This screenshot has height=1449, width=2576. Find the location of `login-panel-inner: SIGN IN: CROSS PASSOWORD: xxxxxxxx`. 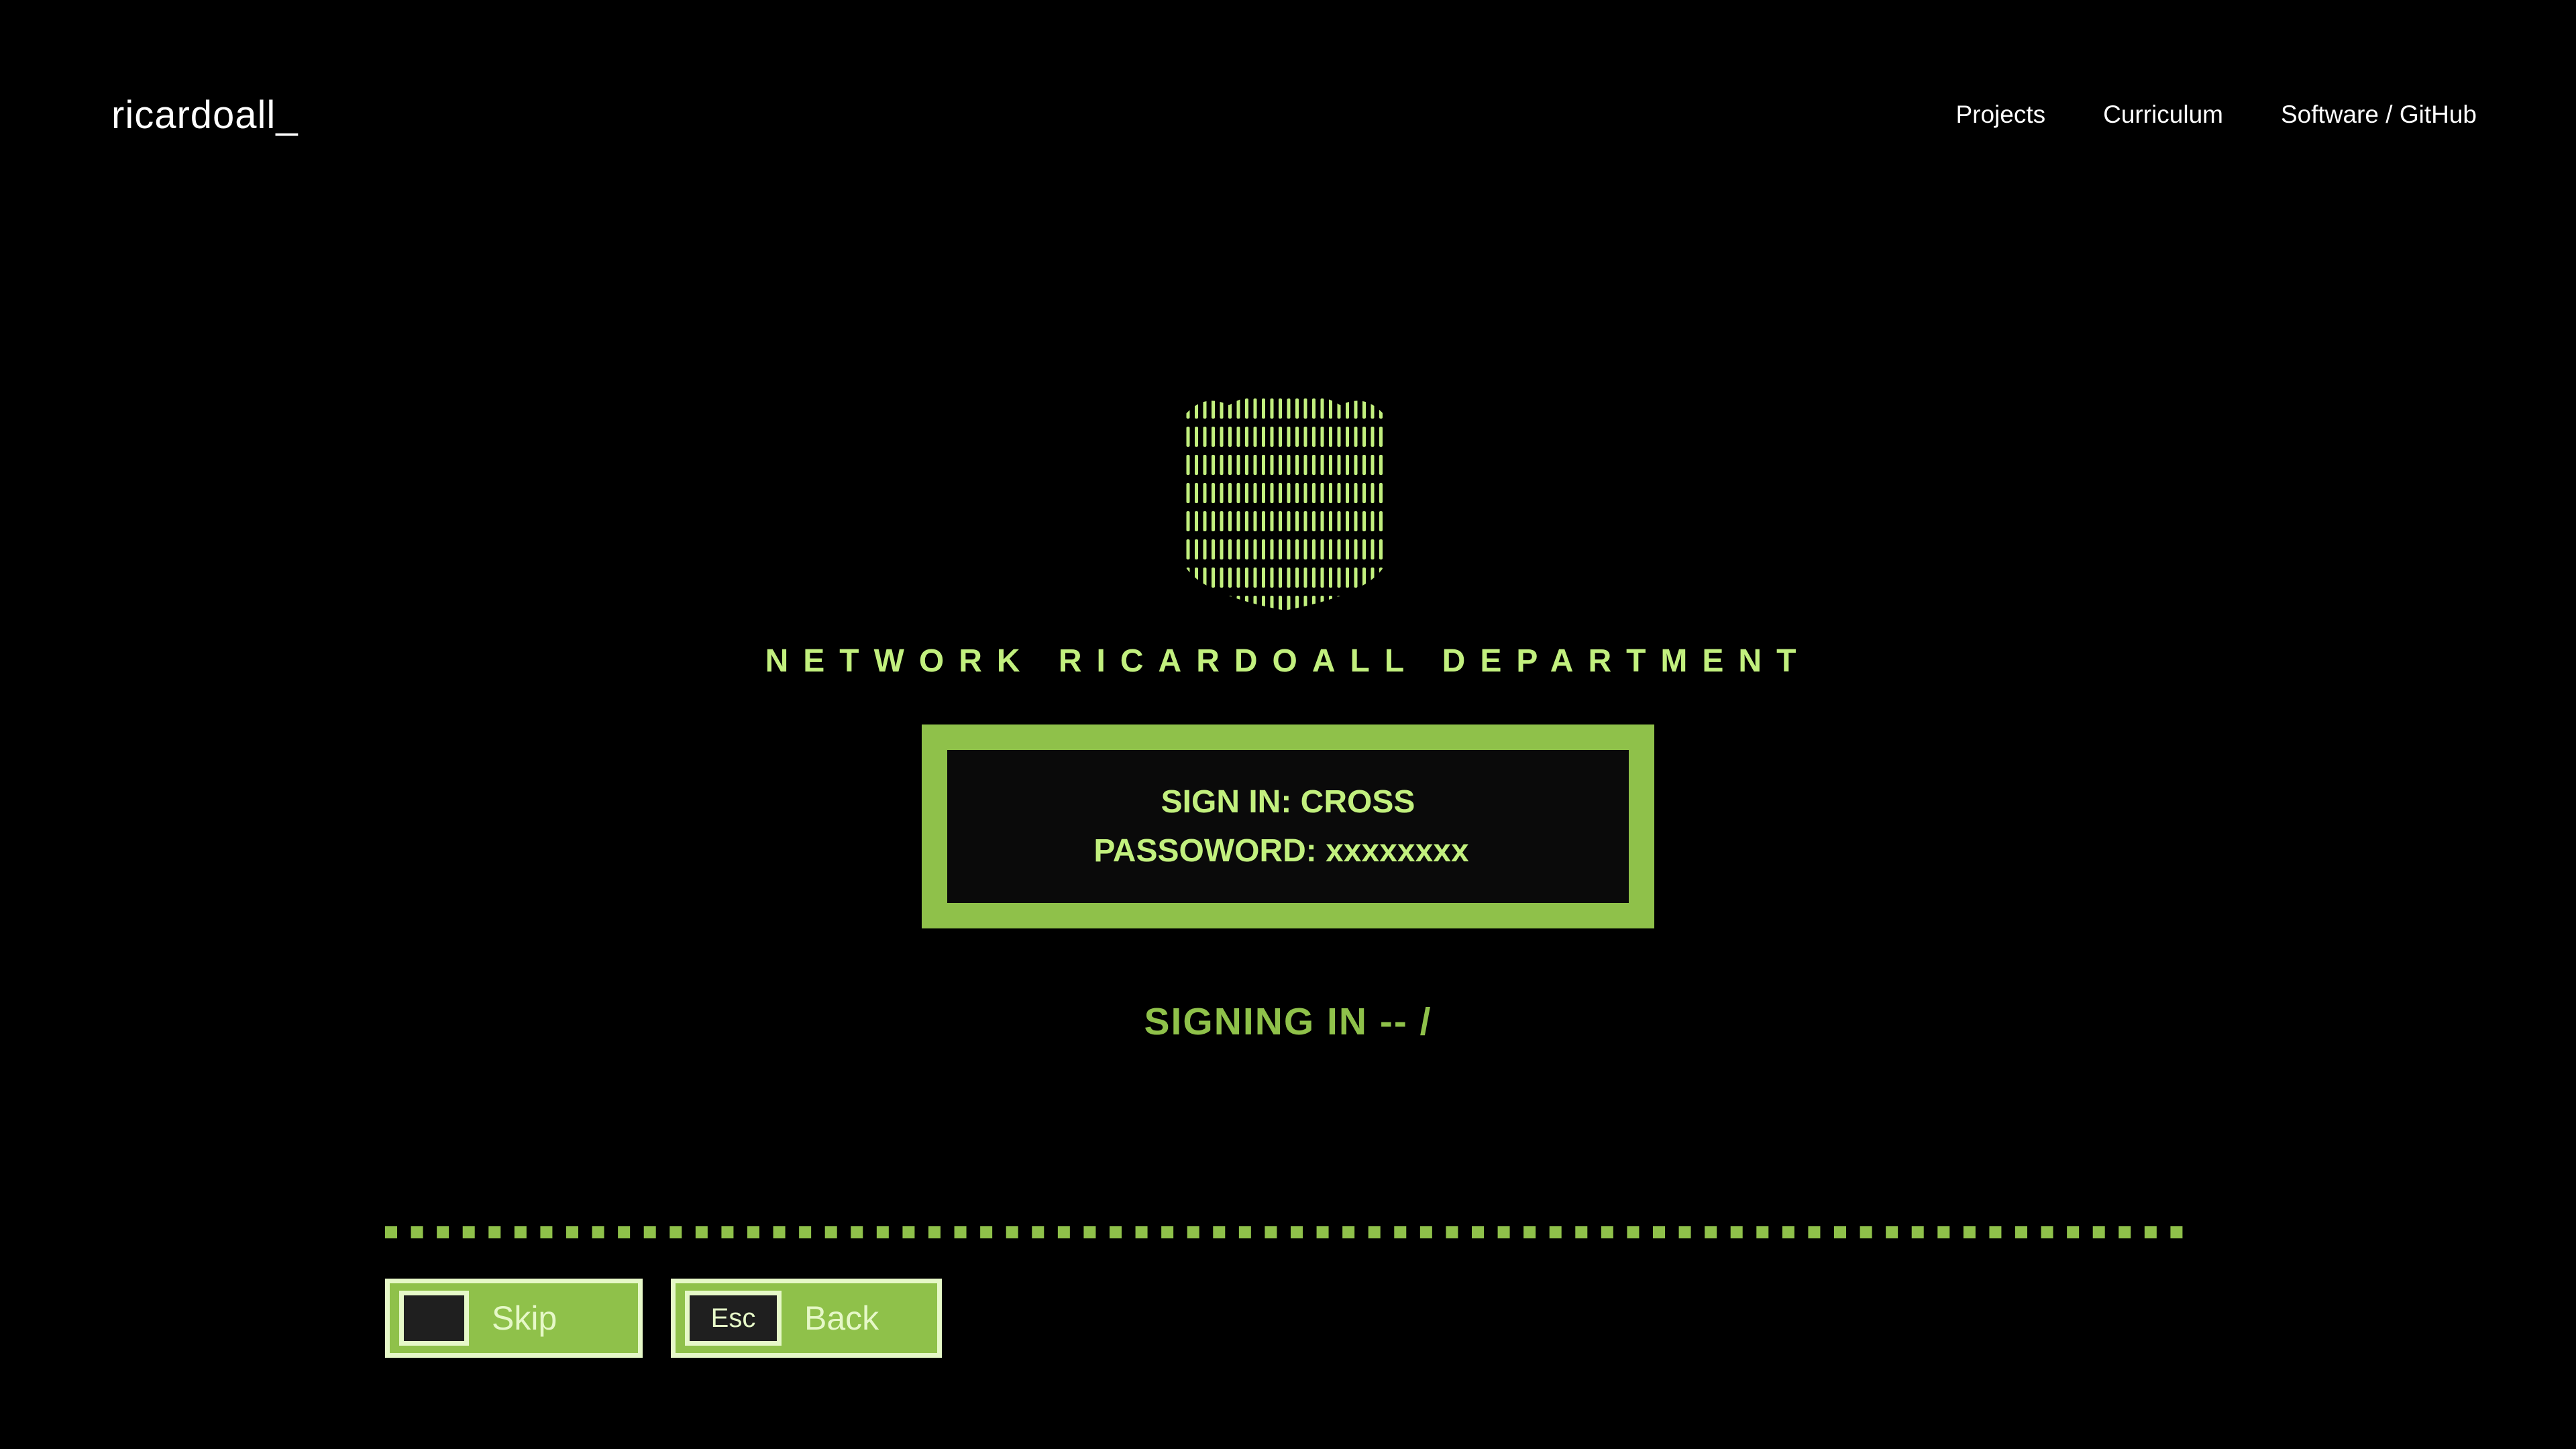

login-panel-inner: SIGN IN: CROSS PASSOWORD: xxxxxxxx is located at coordinates (1288, 826).